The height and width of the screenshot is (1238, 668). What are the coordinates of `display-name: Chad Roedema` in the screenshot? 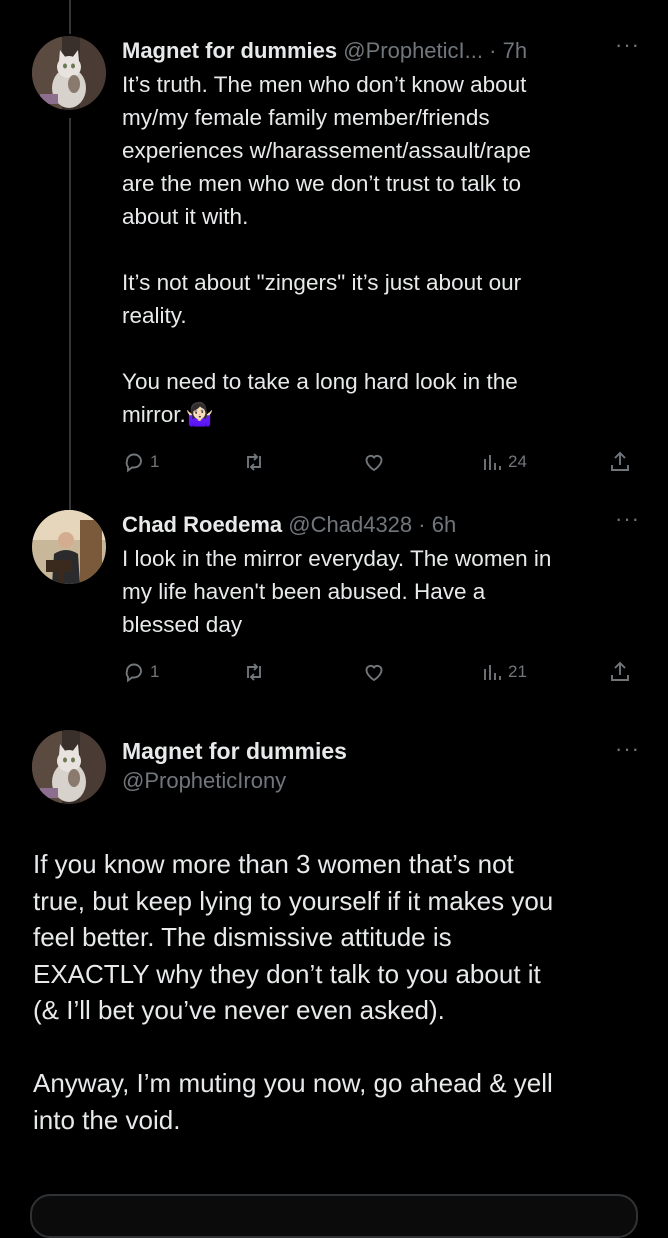 It's located at (202, 524).